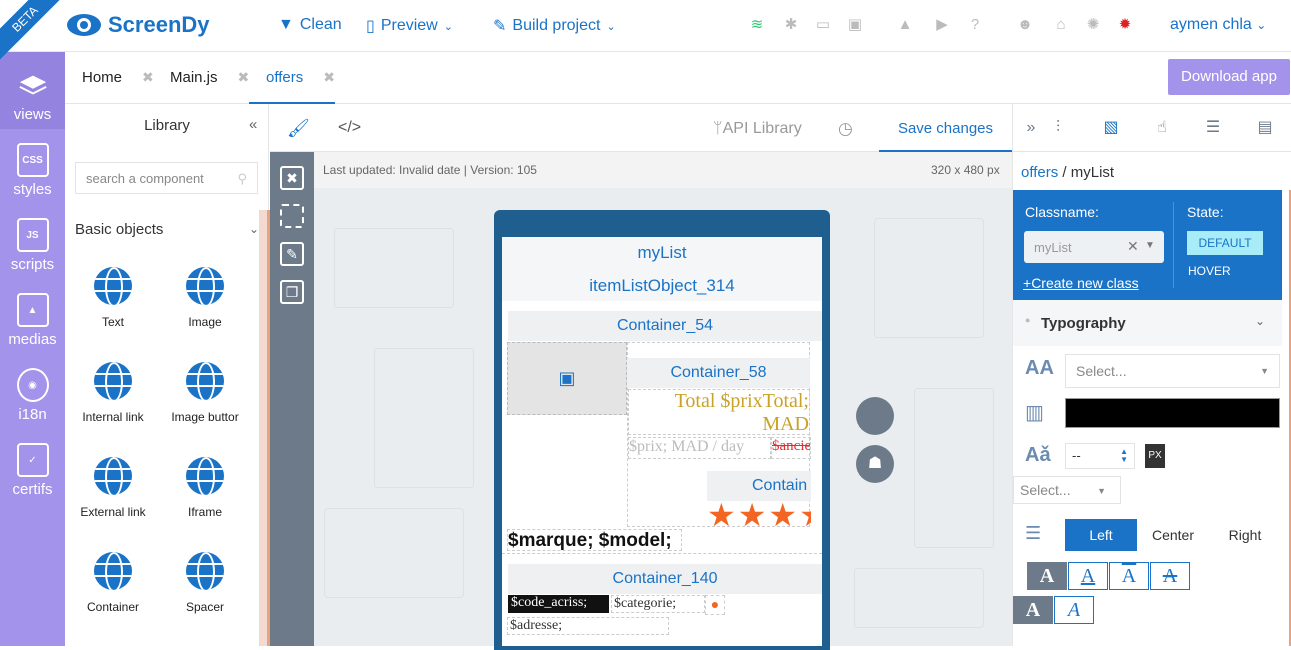 The width and height of the screenshot is (1291, 650). What do you see at coordinates (205, 583) in the screenshot?
I see `component-spacer: Spacer` at bounding box center [205, 583].